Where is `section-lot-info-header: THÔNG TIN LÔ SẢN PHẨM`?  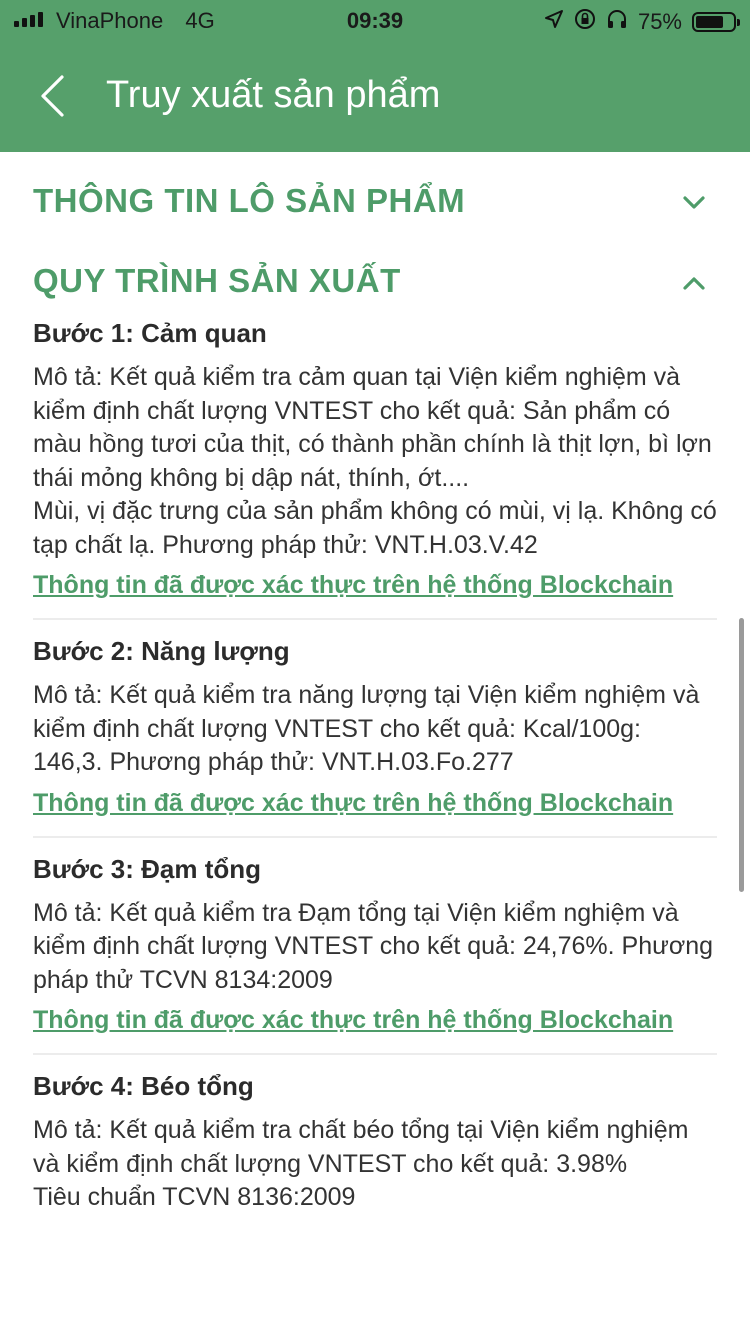 section-lot-info-header: THÔNG TIN LÔ SẢN PHẨM is located at coordinates (375, 192).